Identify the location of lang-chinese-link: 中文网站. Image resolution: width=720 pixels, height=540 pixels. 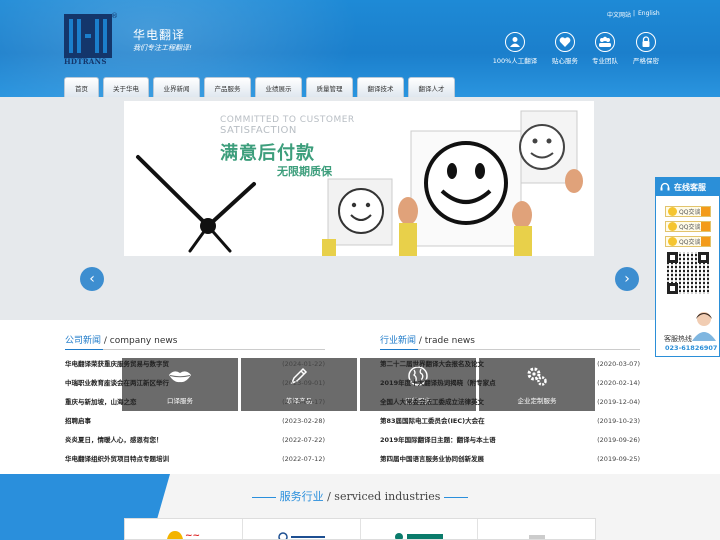
(619, 14).